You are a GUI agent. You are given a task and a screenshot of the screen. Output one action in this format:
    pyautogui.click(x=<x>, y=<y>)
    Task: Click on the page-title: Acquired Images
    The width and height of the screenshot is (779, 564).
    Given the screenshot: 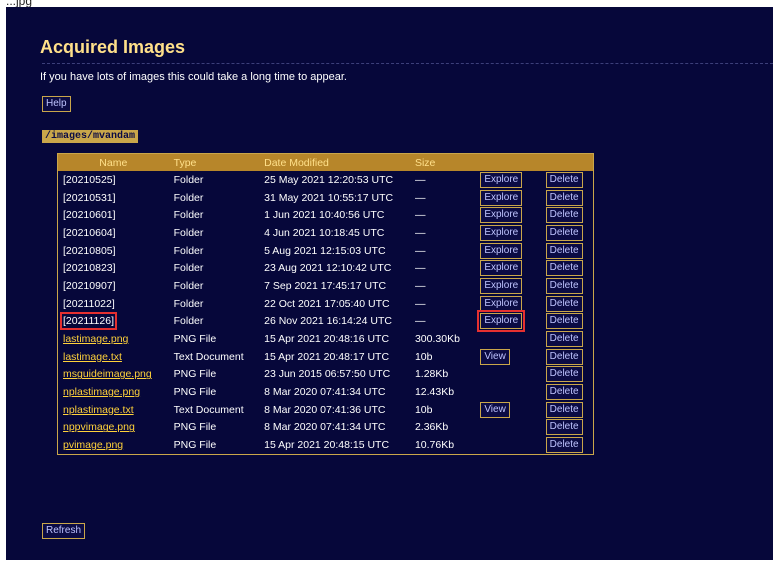 What is the action you would take?
    pyautogui.click(x=113, y=47)
    